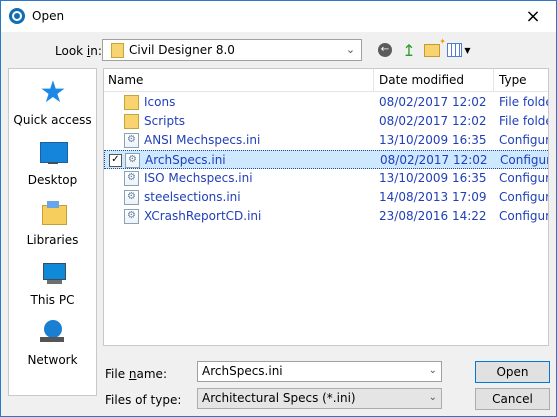 Image resolution: width=557 pixels, height=417 pixels. What do you see at coordinates (326, 80) in the screenshot?
I see `file-list-header: ⌃ Name Date modified Type` at bounding box center [326, 80].